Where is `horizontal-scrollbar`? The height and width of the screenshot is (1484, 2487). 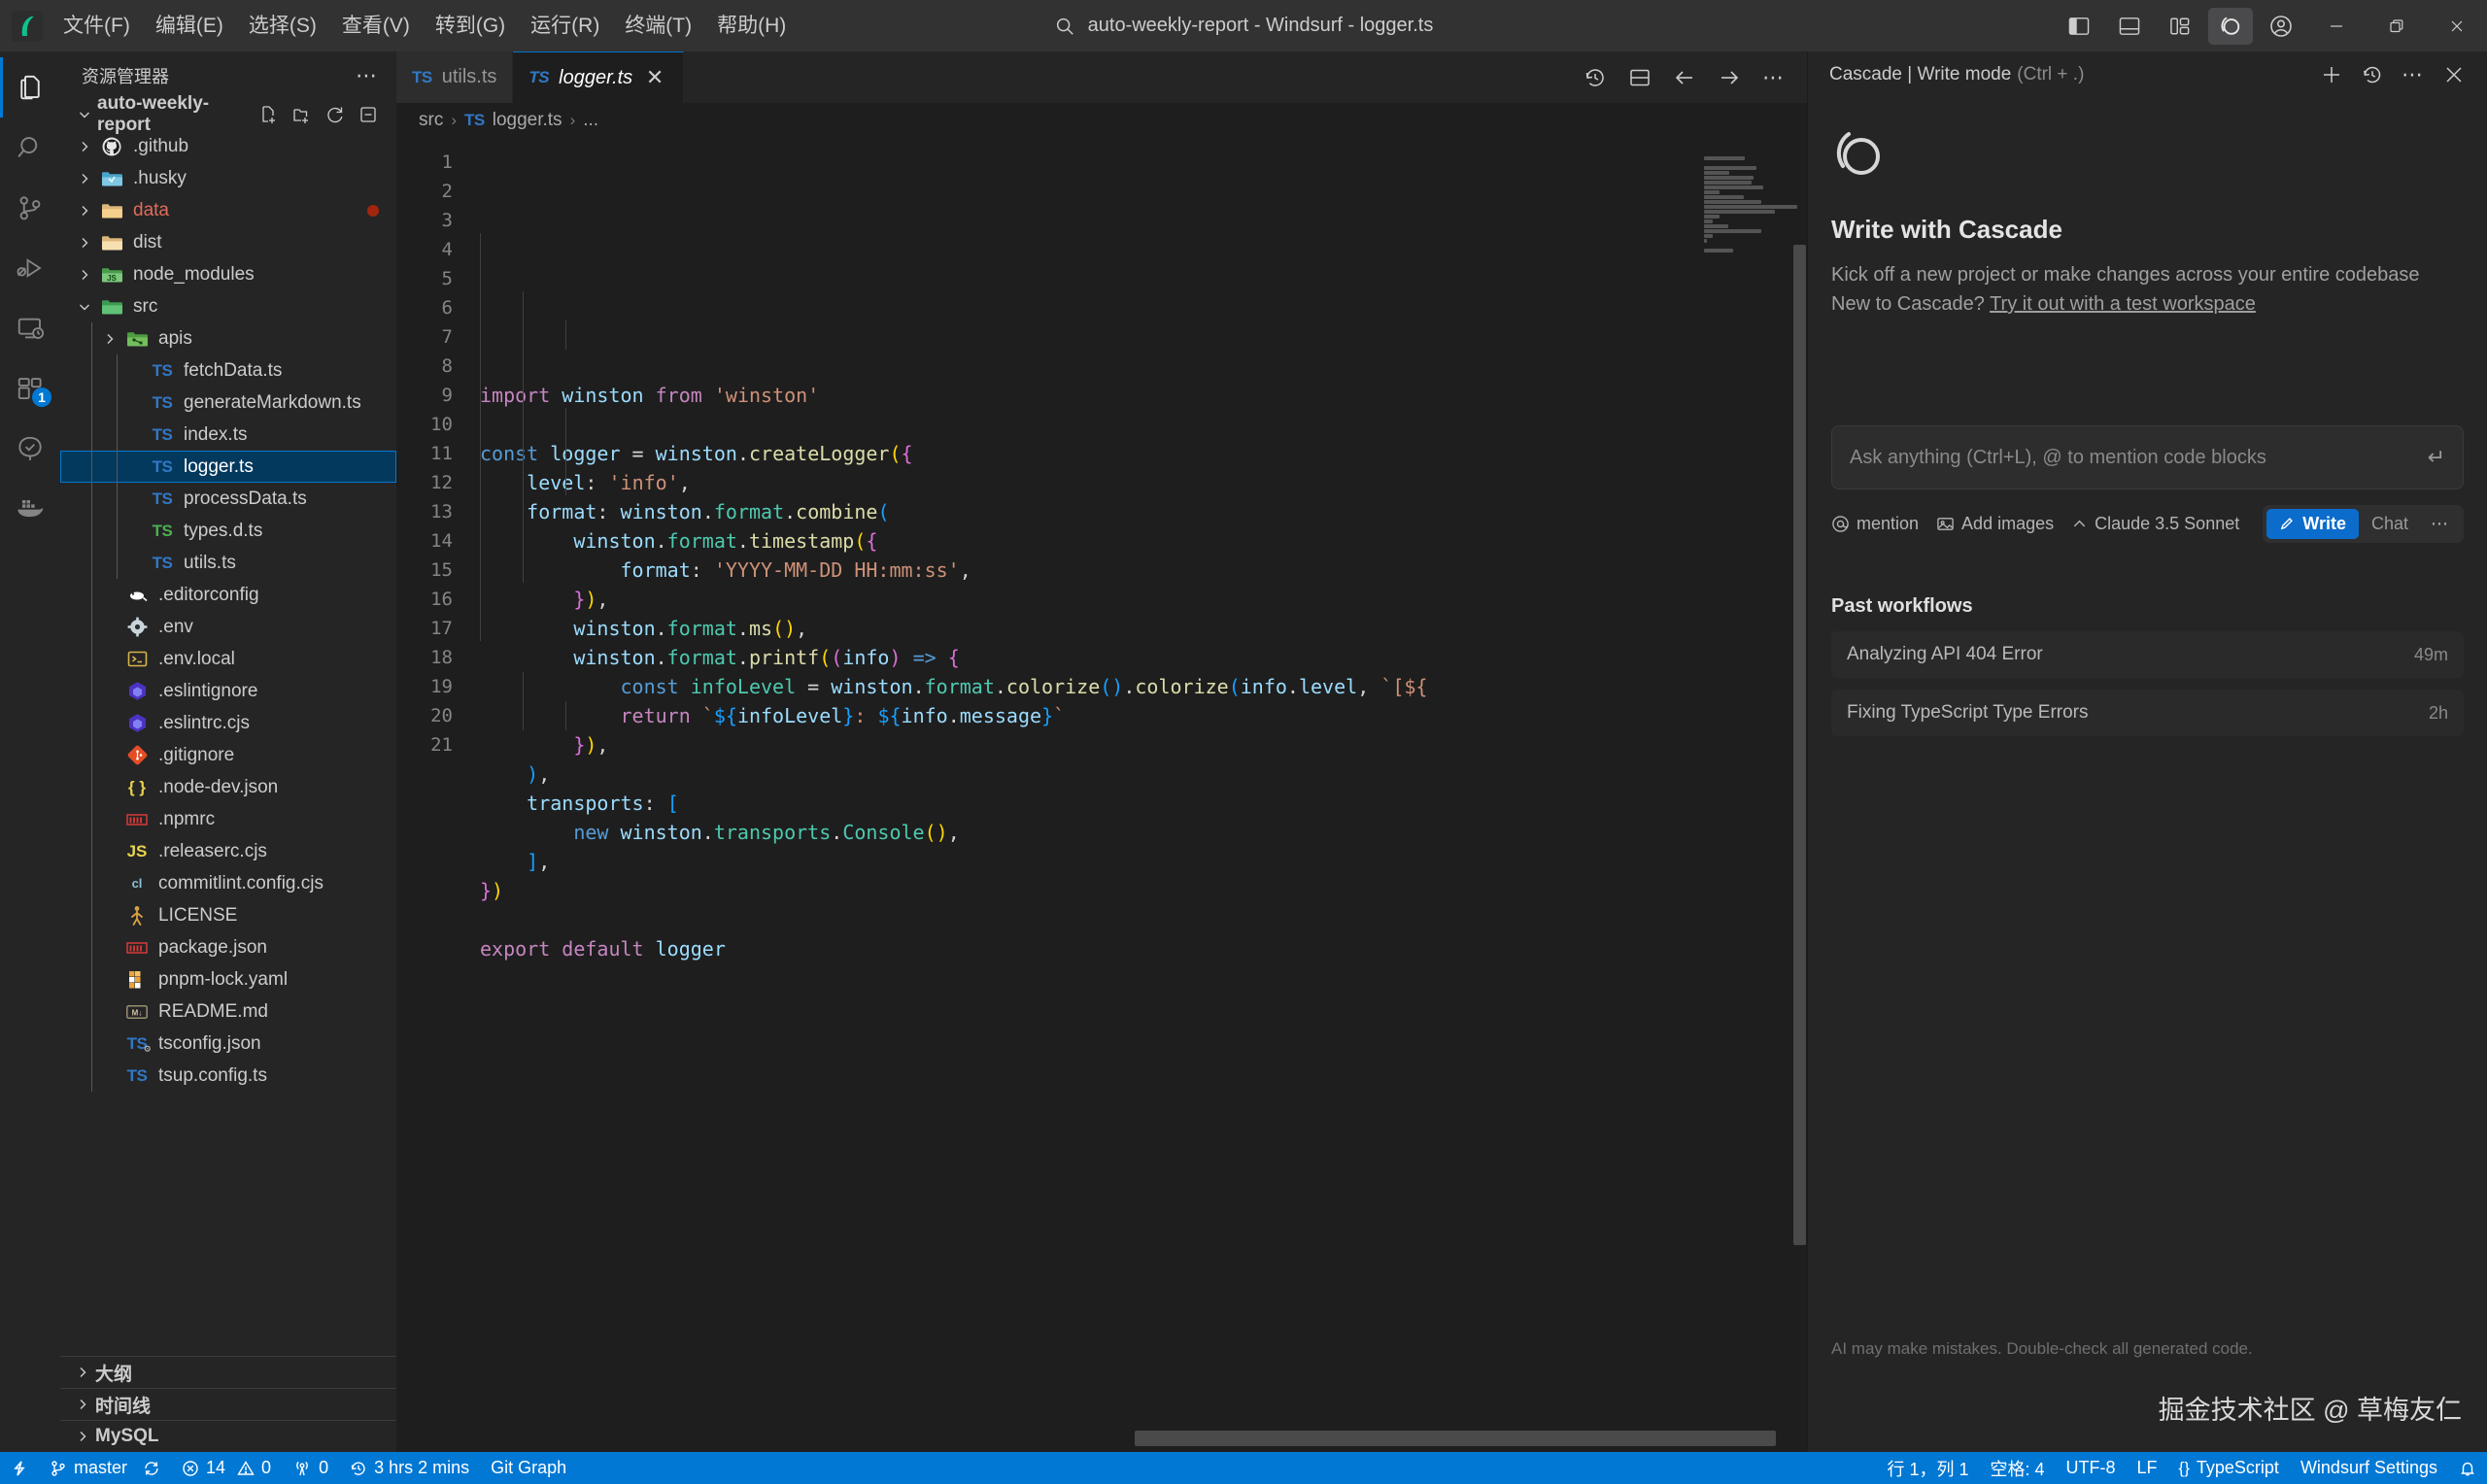
horizontal-scrollbar is located at coordinates (1471, 1441).